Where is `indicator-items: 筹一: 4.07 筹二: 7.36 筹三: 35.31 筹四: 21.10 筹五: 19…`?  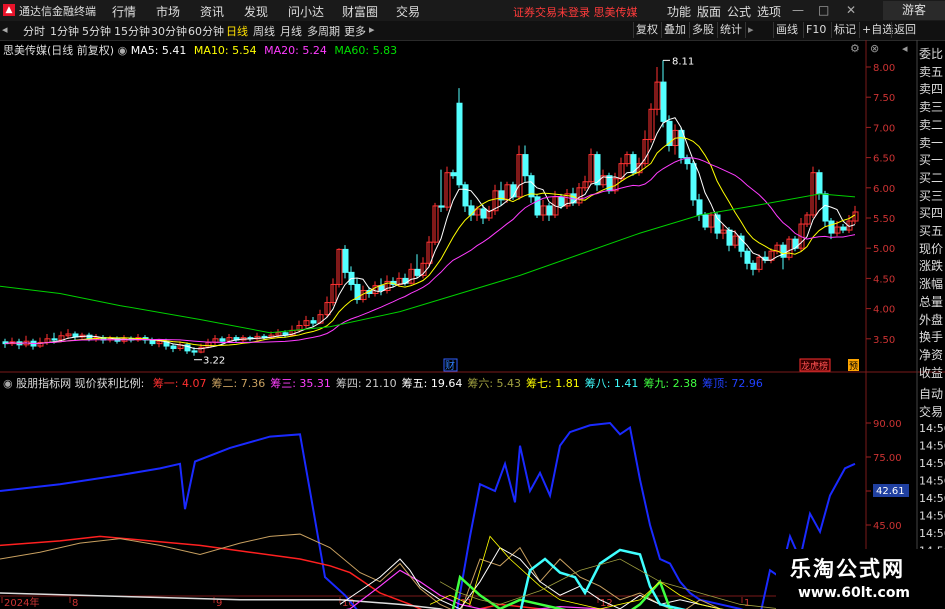 indicator-items: 筹一: 4.07 筹二: 7.36 筹三: 35.31 筹四: 21.10 筹五: 19… is located at coordinates (455, 383).